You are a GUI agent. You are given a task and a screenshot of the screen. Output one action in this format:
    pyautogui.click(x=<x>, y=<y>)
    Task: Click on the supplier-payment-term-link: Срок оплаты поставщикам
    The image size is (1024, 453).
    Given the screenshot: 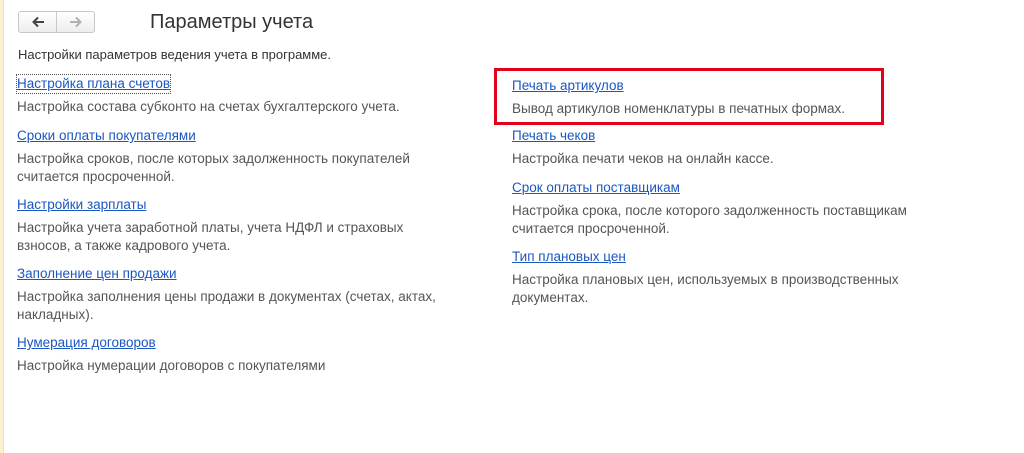 What is the action you would take?
    pyautogui.click(x=596, y=188)
    